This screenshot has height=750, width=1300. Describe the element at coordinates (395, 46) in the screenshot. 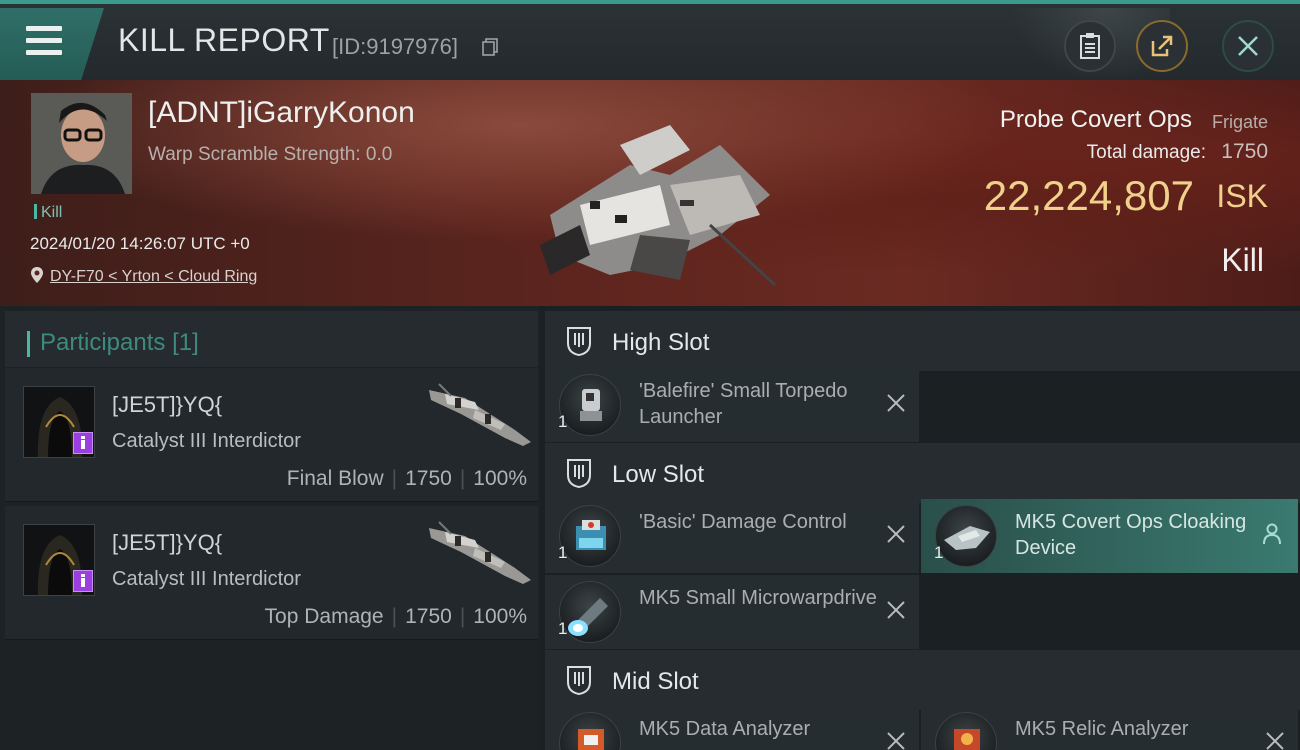

I see `report-id: [ID:9197976]` at that location.